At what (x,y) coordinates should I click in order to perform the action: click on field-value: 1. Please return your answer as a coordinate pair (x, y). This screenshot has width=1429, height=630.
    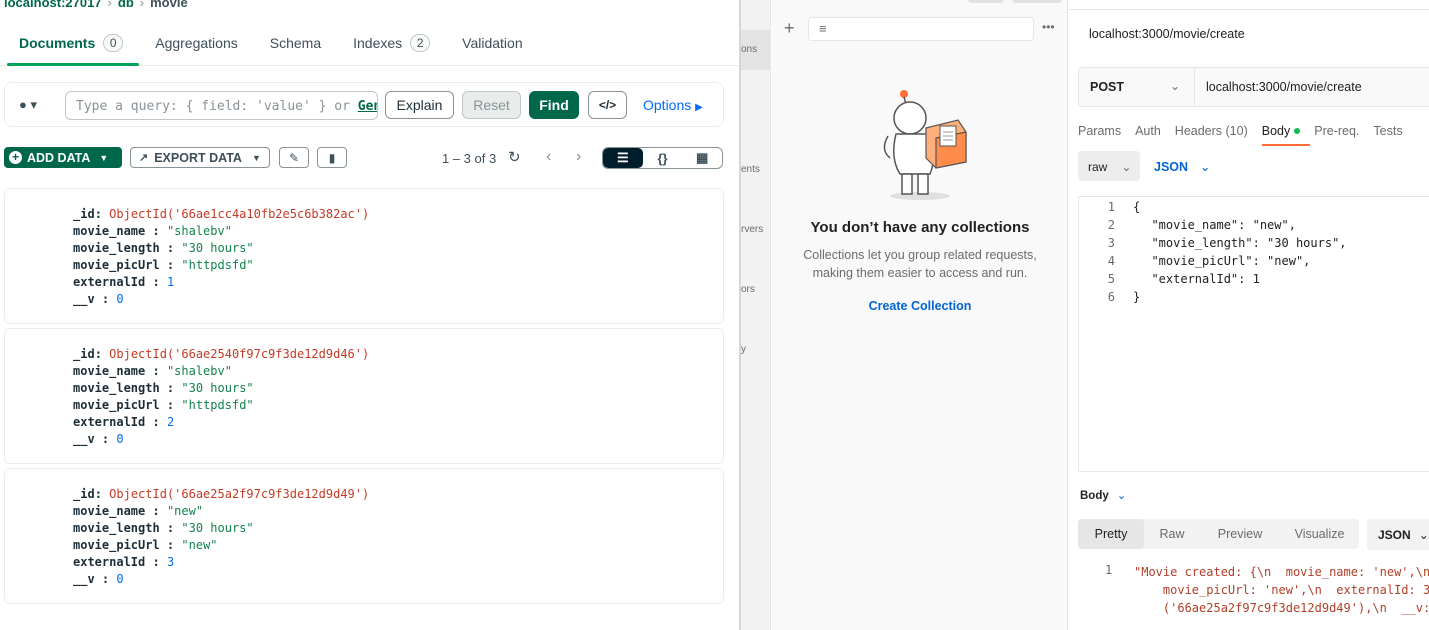
    Looking at the image, I should click on (170, 282).